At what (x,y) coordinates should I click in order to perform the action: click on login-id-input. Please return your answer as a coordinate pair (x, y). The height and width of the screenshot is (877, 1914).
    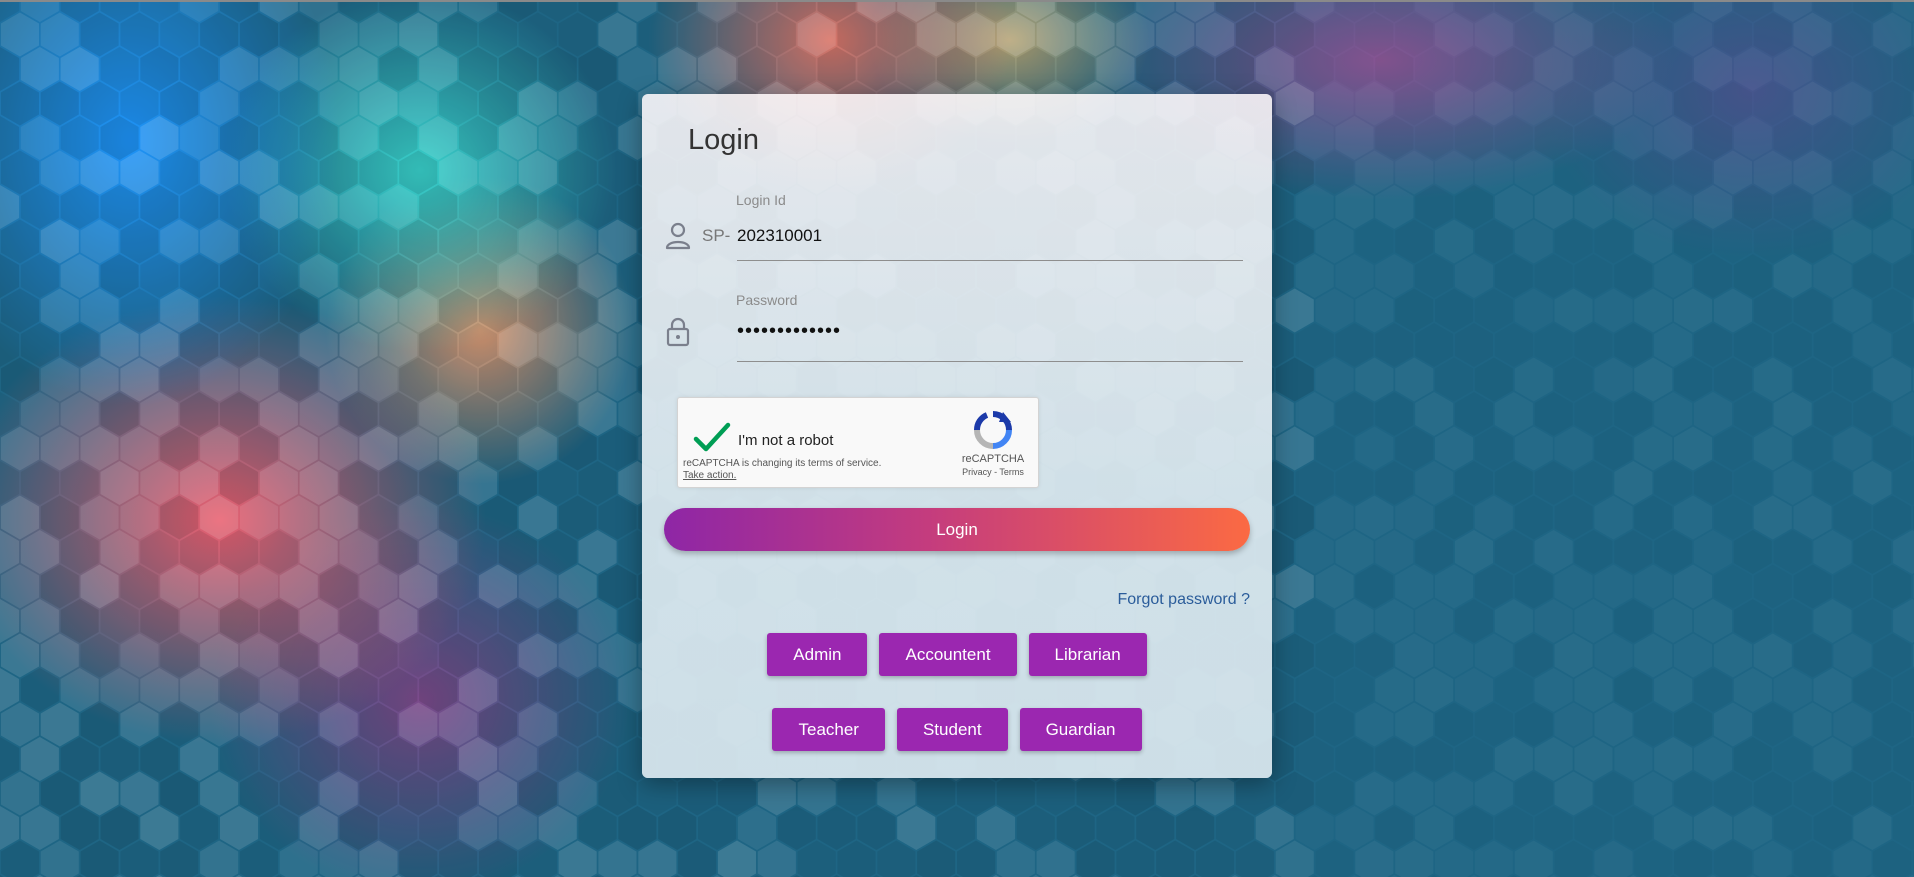
    Looking at the image, I should click on (987, 236).